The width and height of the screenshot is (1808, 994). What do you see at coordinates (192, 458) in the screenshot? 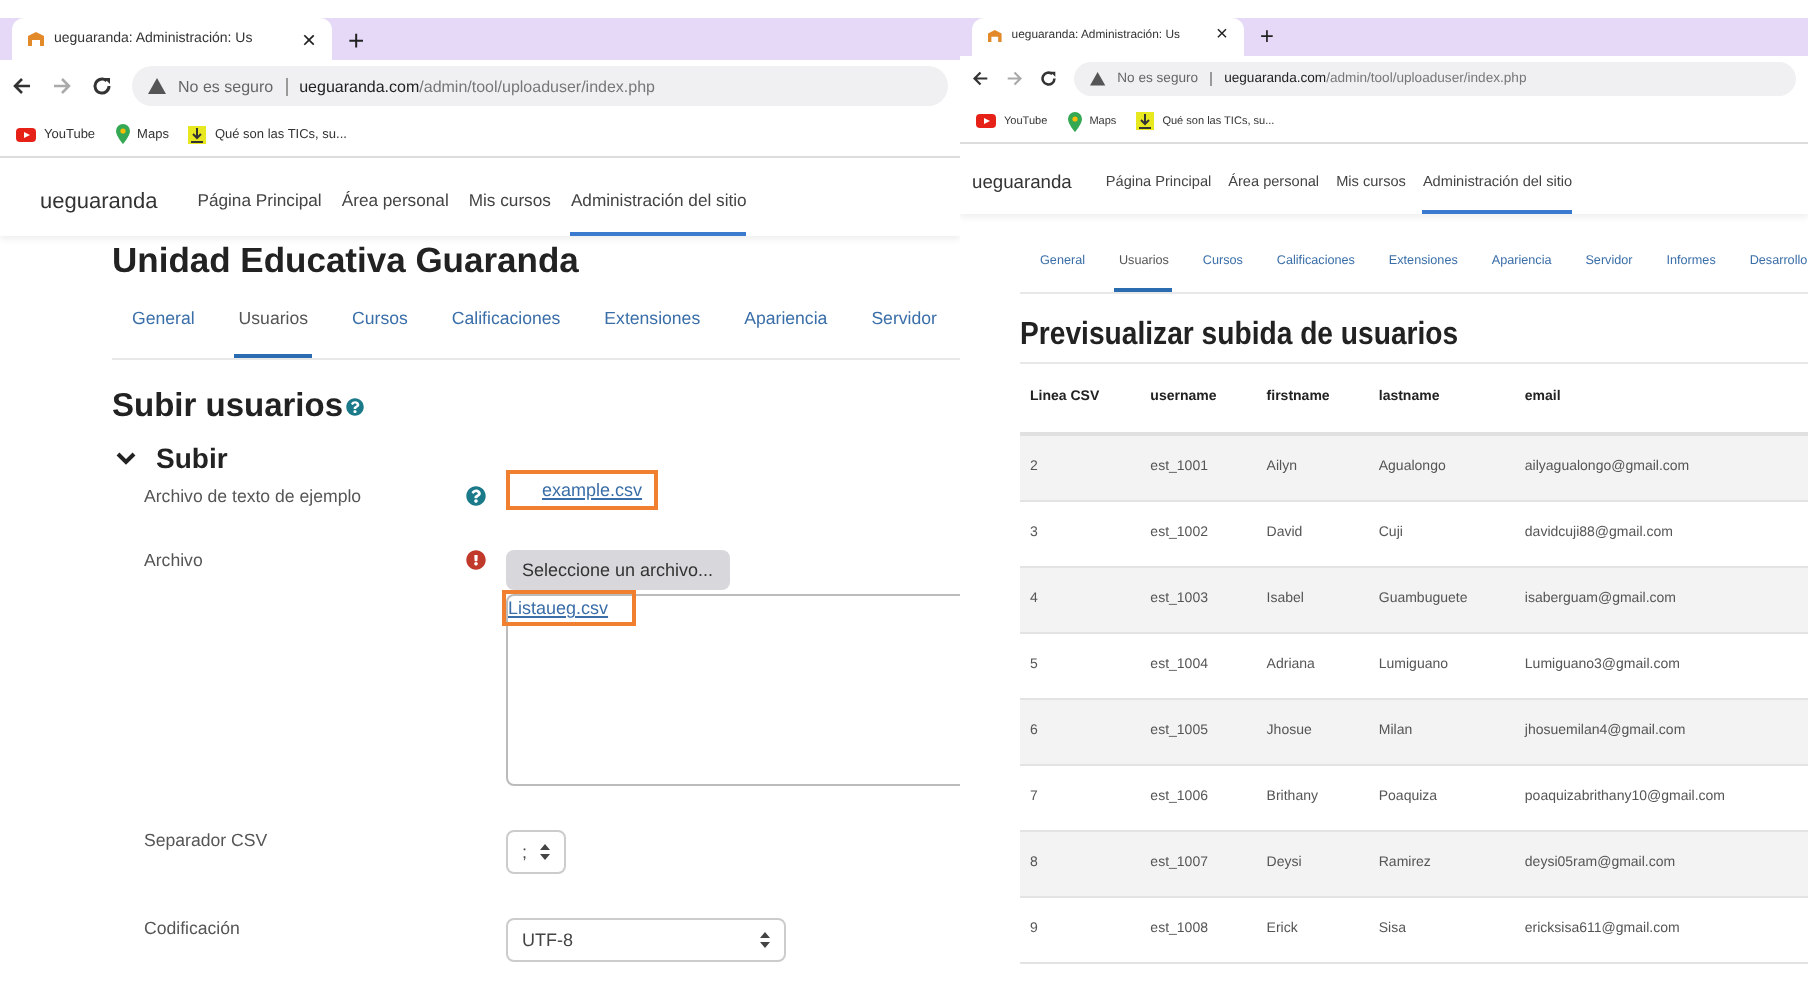
I see `section-title: Subir` at bounding box center [192, 458].